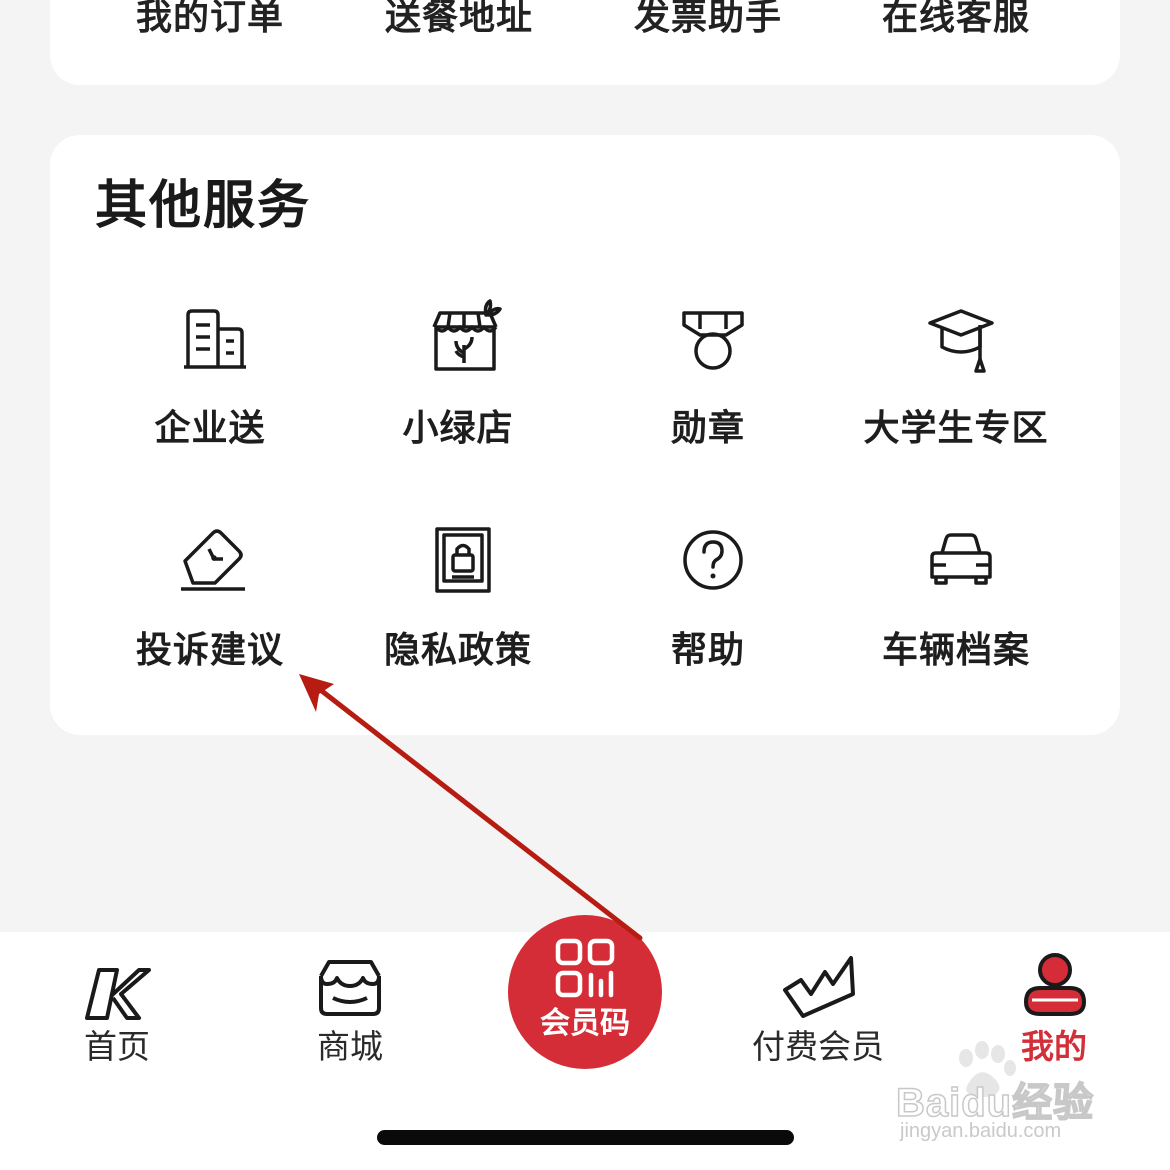 Image resolution: width=1170 pixels, height=1170 pixels. Describe the element at coordinates (210, 18) in the screenshot. I see `menu-my-orders: 我的订单` at that location.